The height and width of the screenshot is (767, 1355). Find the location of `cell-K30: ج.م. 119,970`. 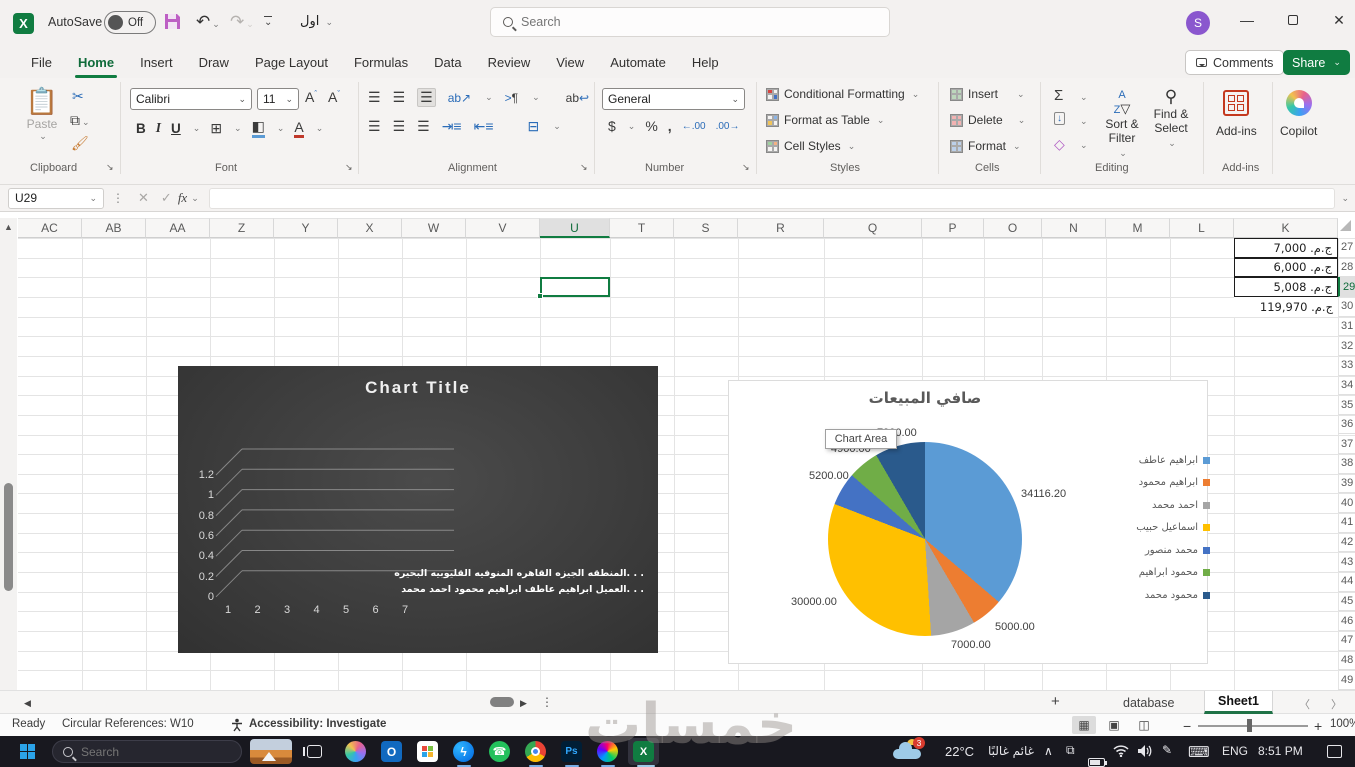

cell-K30: ج.م. 119,970 is located at coordinates (1286, 306).